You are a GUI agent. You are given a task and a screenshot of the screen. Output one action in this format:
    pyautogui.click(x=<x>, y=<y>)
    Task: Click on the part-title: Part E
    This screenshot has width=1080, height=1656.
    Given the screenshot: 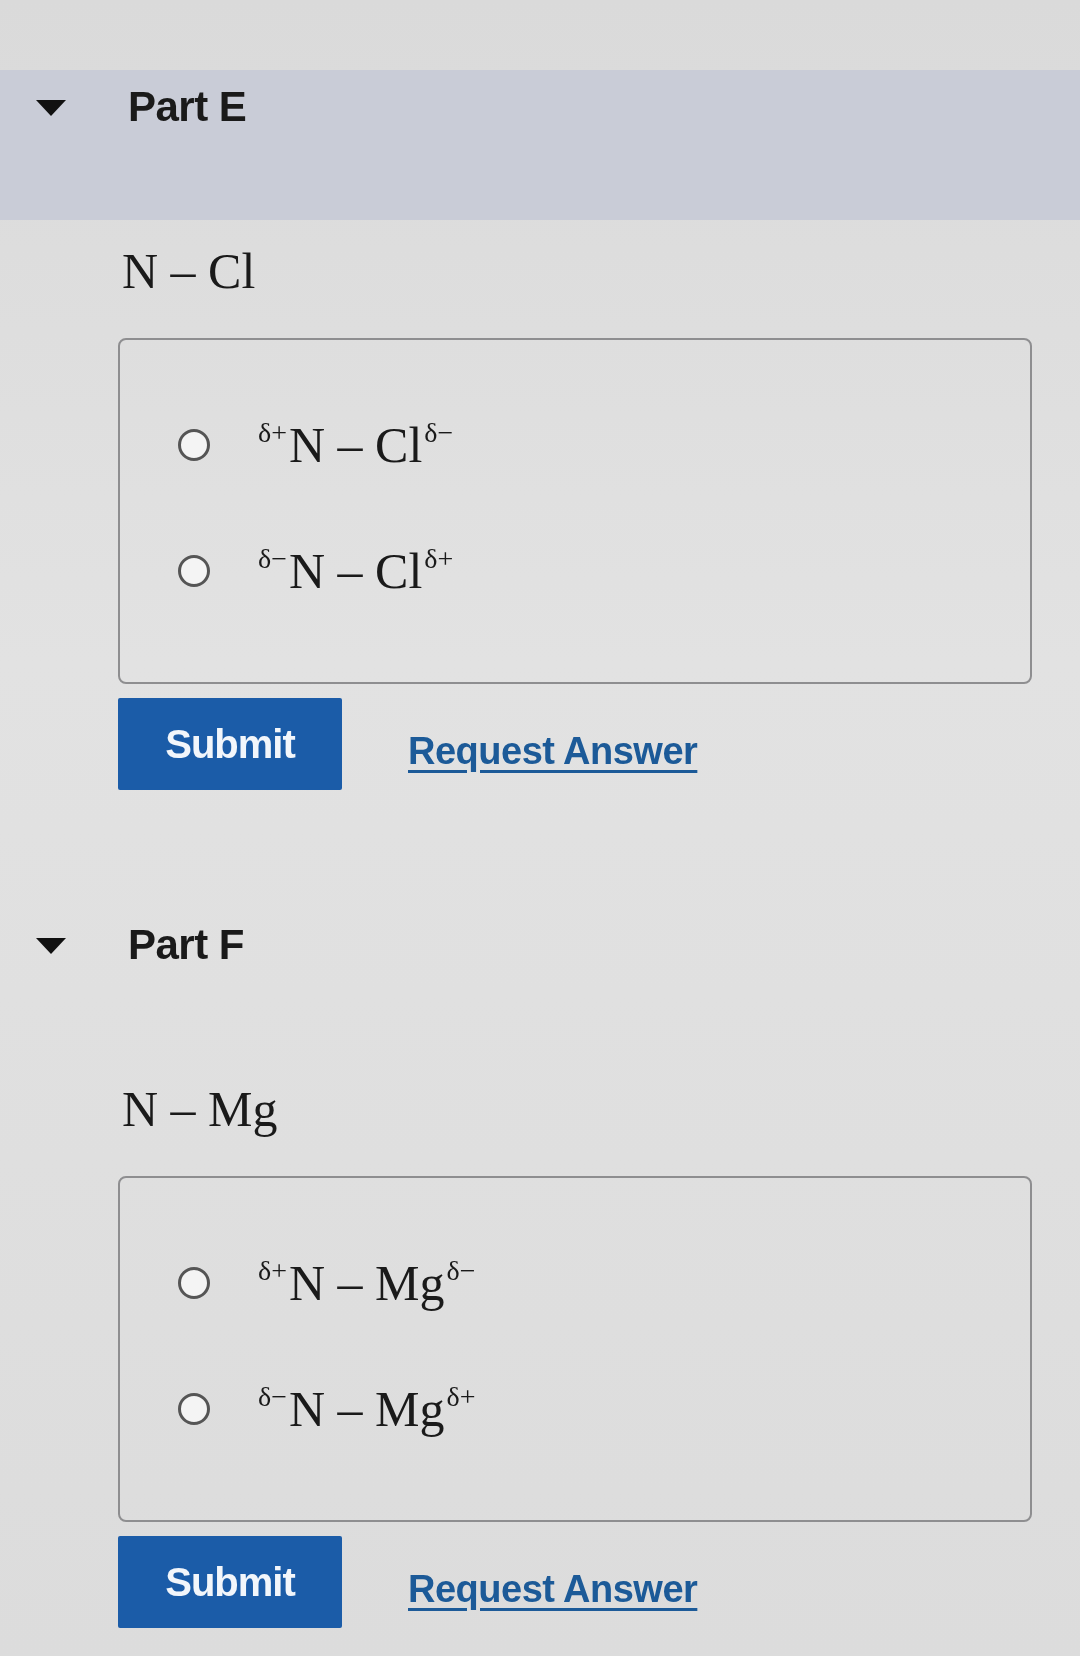 What is the action you would take?
    pyautogui.click(x=187, y=107)
    